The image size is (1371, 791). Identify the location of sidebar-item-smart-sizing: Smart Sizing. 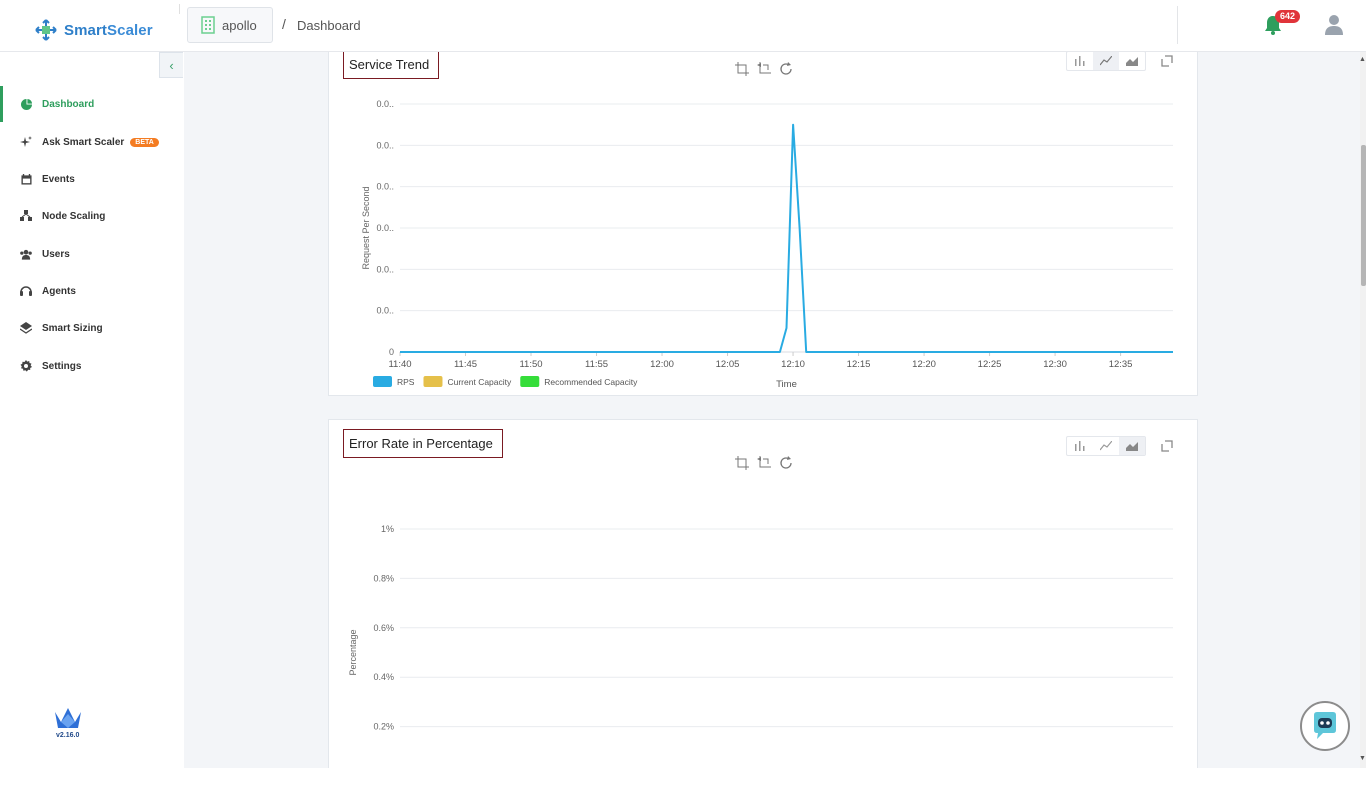
(90, 328).